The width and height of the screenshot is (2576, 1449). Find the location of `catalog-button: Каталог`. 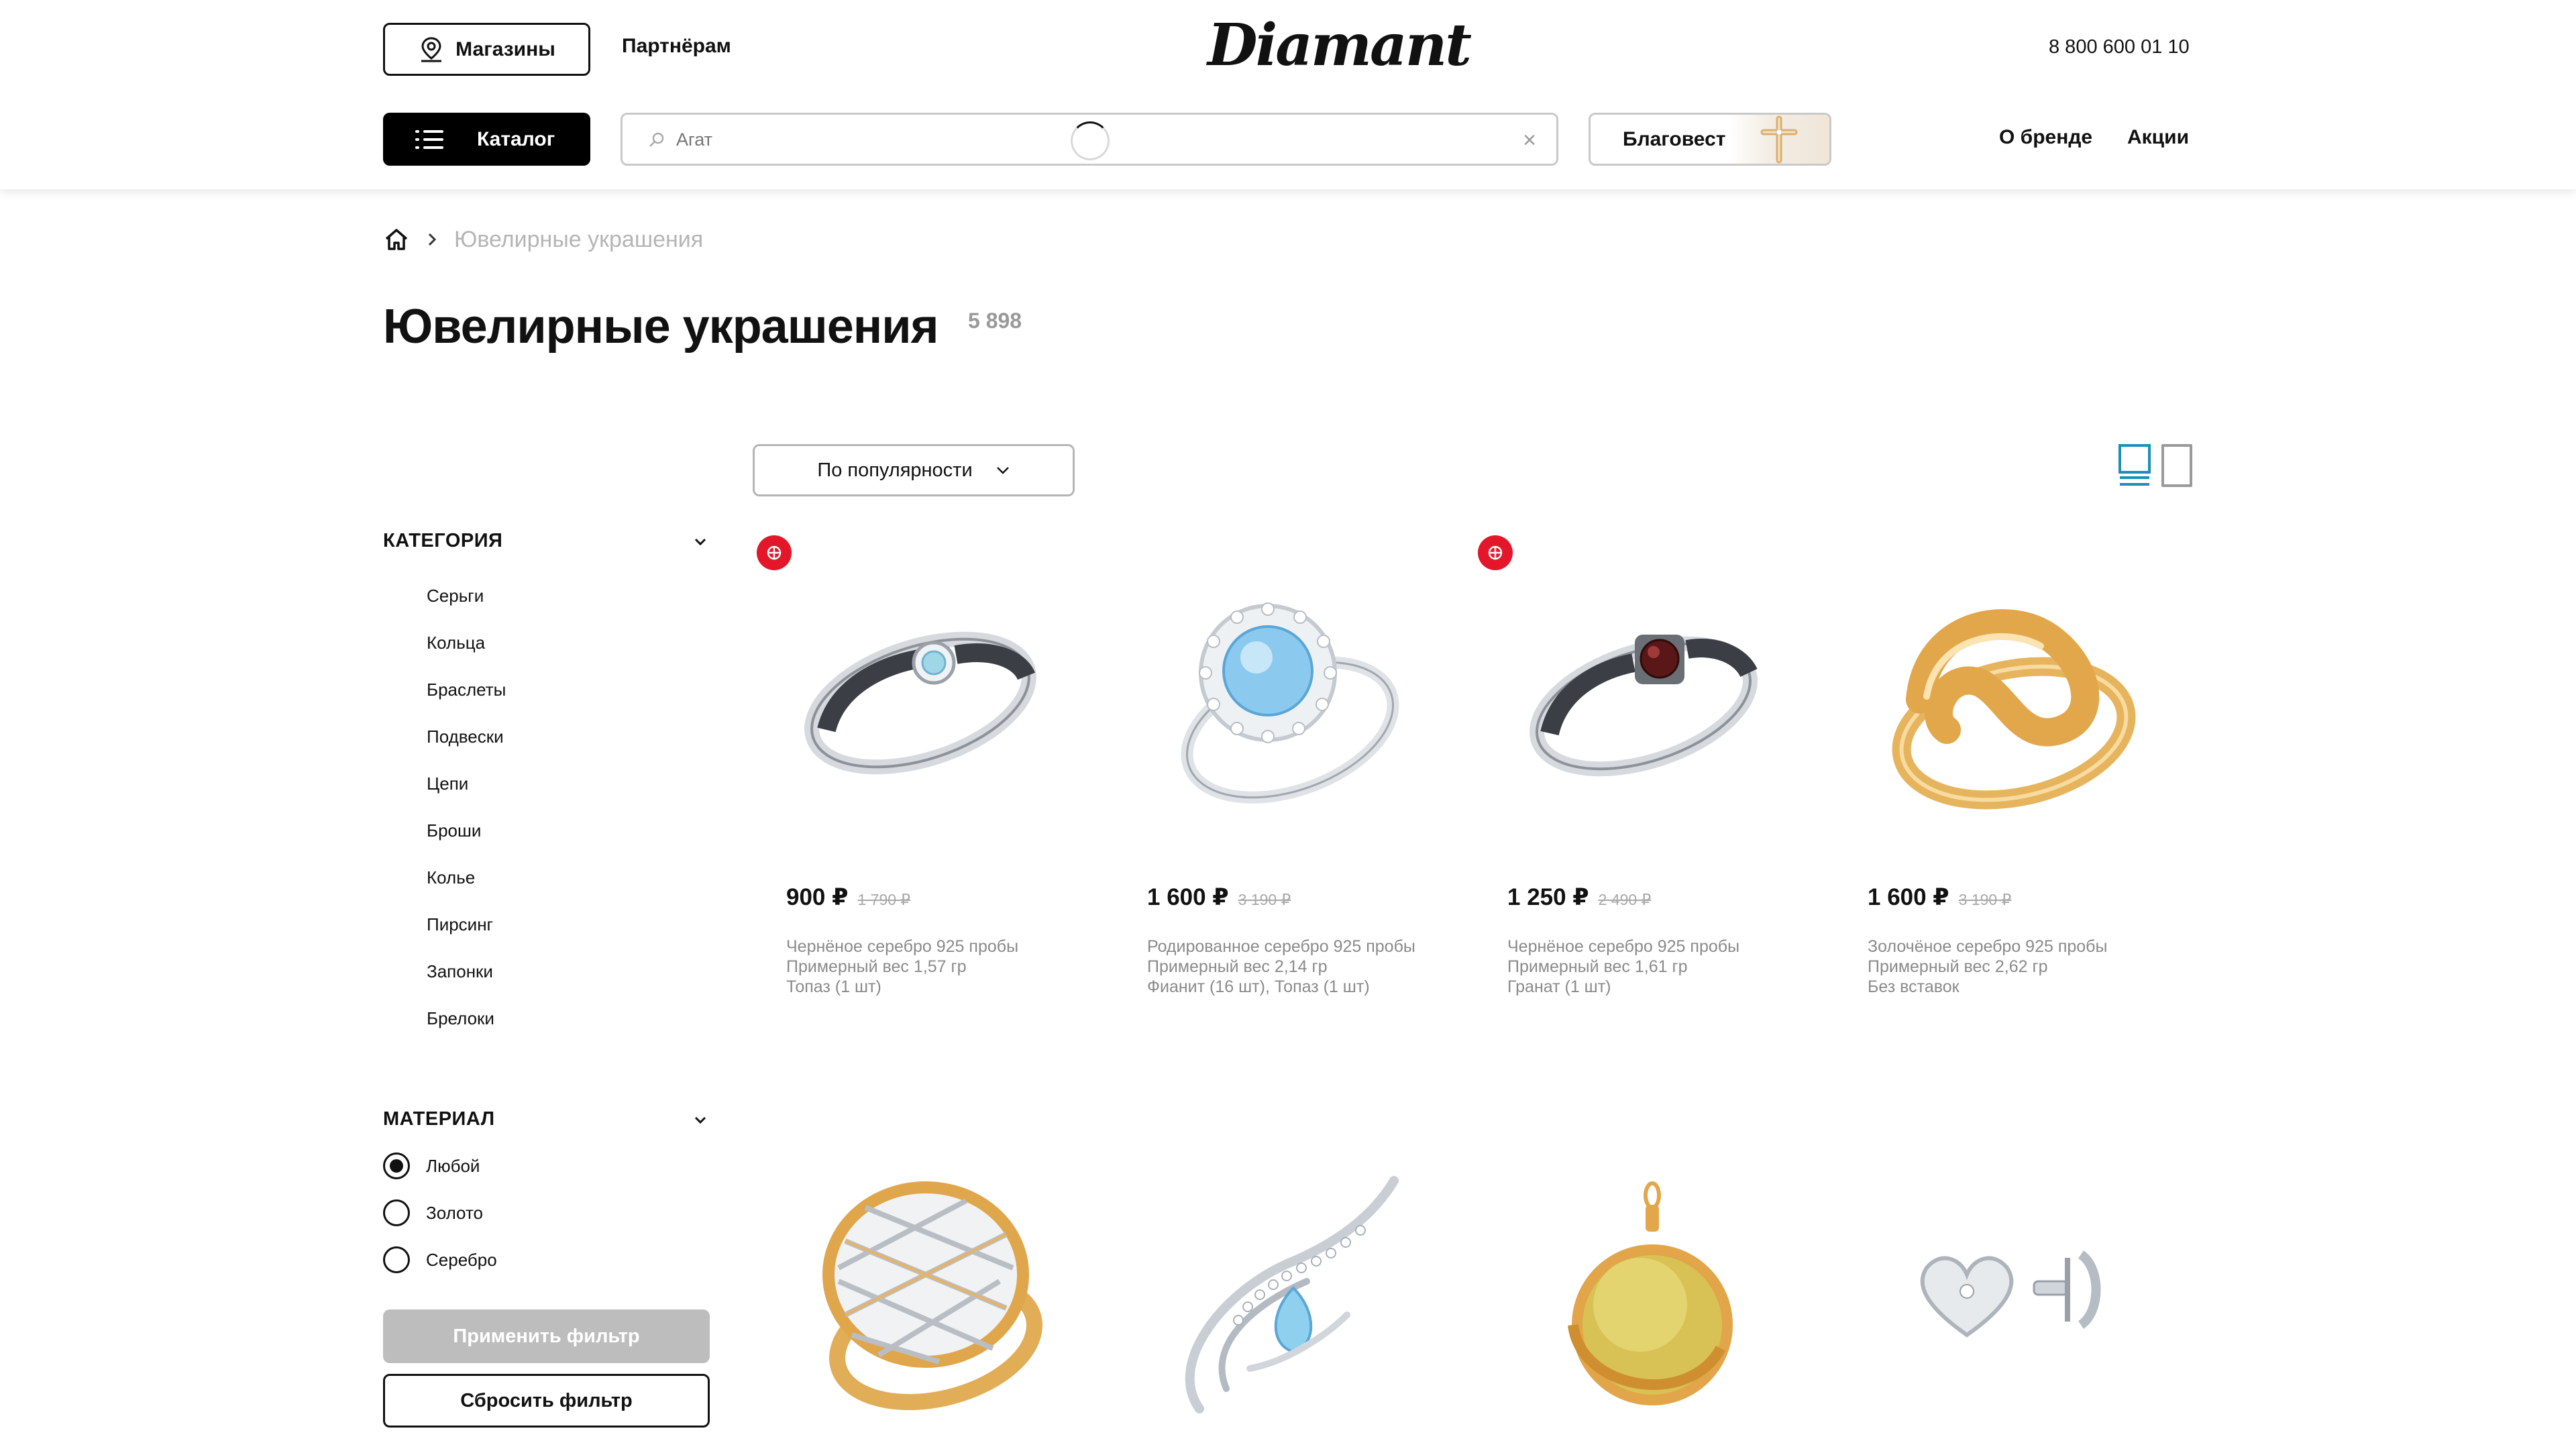

catalog-button: Каталог is located at coordinates (486, 139).